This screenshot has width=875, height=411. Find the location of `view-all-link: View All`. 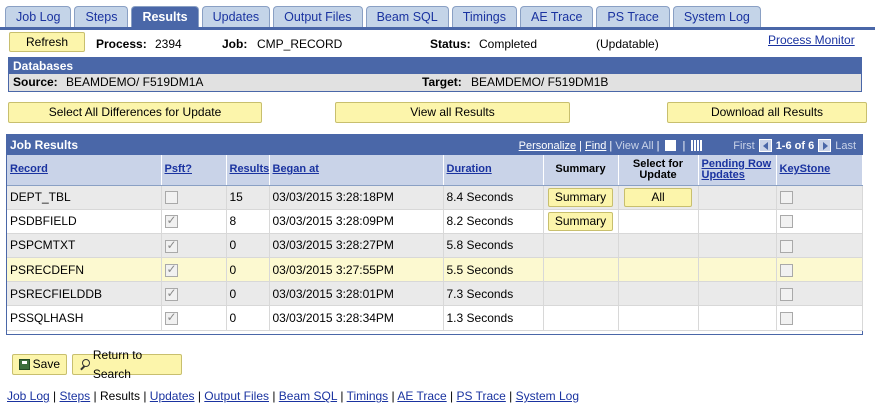

view-all-link: View All is located at coordinates (634, 146).